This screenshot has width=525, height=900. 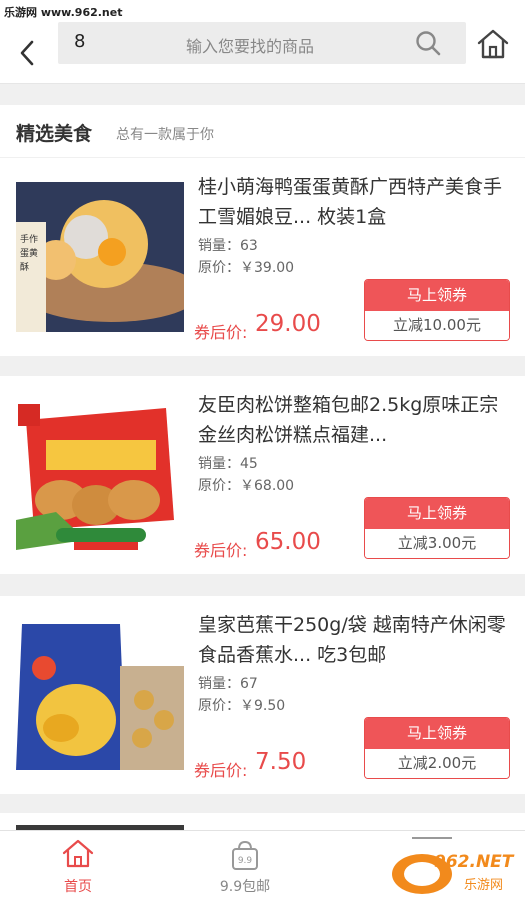 What do you see at coordinates (437, 325) in the screenshot?
I see `coupon-value: 立减10.00元` at bounding box center [437, 325].